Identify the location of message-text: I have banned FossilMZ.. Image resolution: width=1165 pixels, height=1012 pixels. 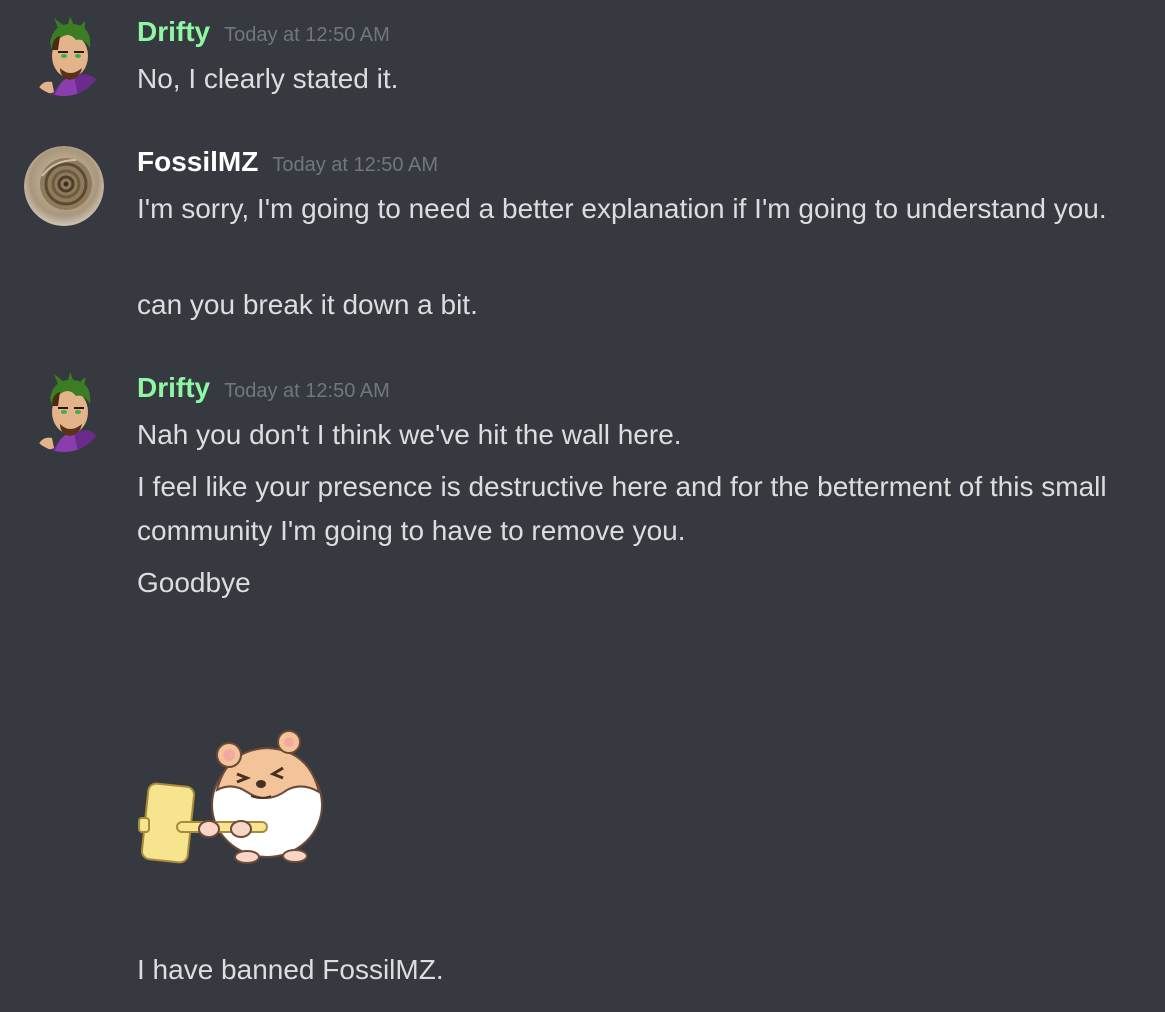
(290, 969).